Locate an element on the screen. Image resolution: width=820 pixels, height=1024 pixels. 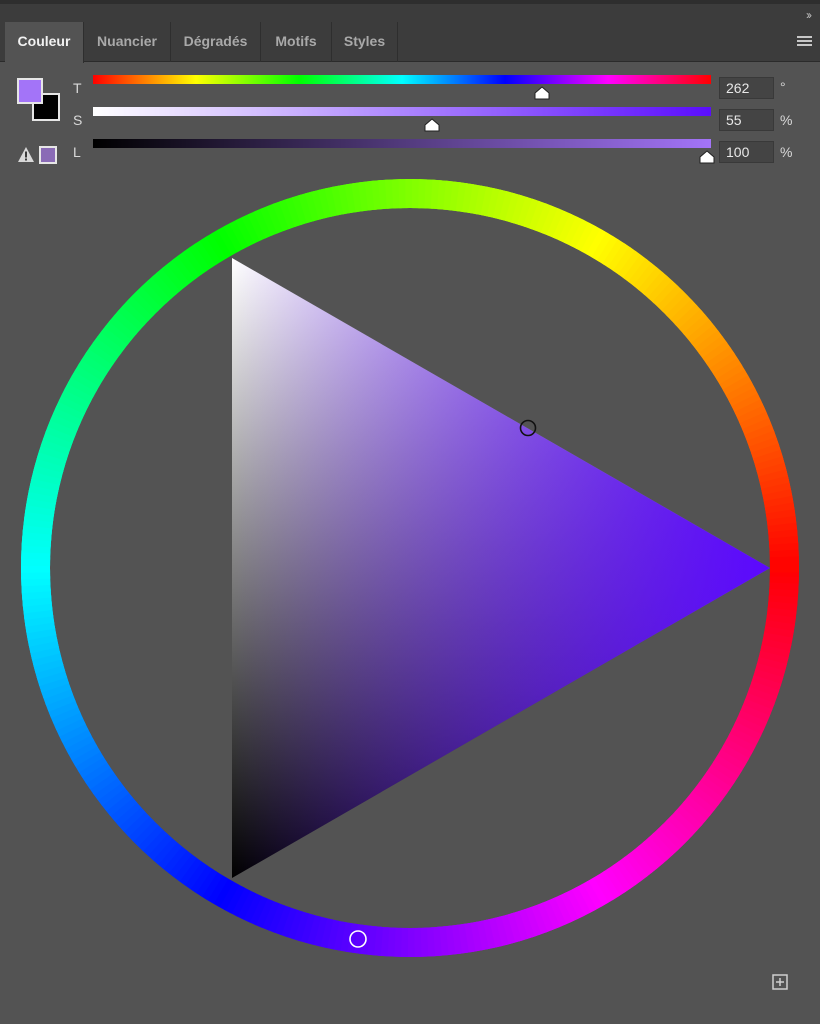
foreground-color-swatch is located at coordinates (30, 91).